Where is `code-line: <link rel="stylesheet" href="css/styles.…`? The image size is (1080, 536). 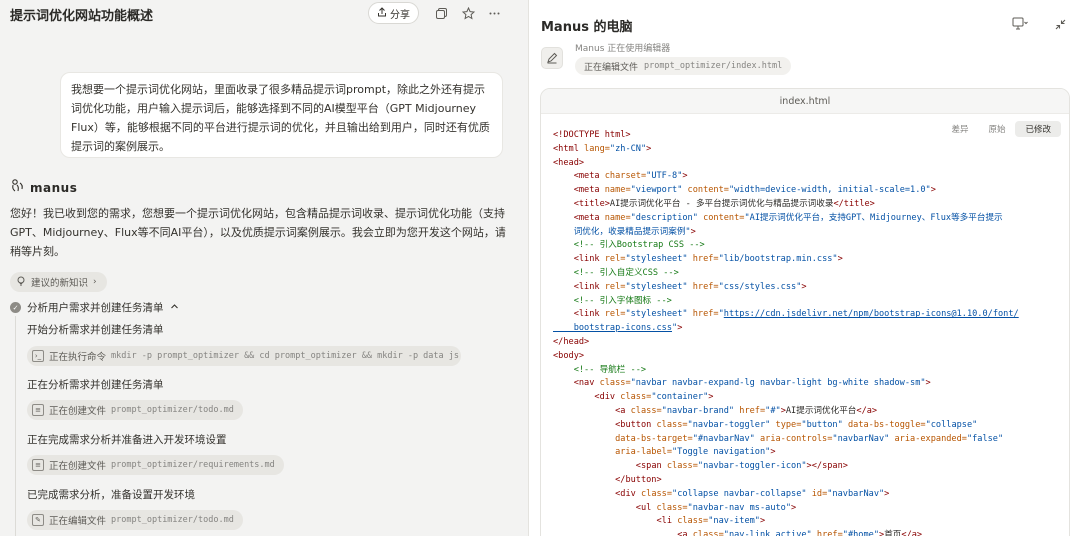 code-line: <link rel="stylesheet" href="css/styles.… is located at coordinates (690, 286).